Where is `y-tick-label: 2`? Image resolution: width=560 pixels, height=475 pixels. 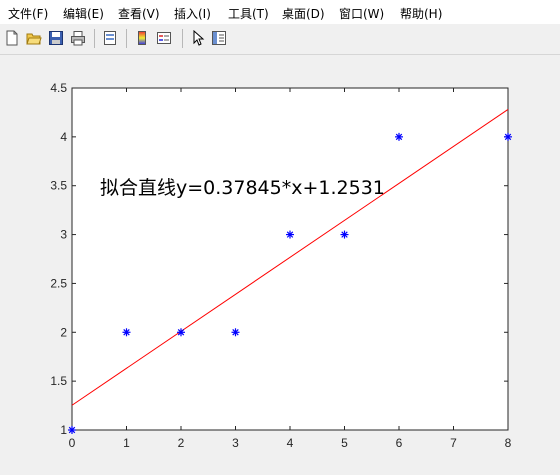
y-tick-label: 2 is located at coordinates (63, 332).